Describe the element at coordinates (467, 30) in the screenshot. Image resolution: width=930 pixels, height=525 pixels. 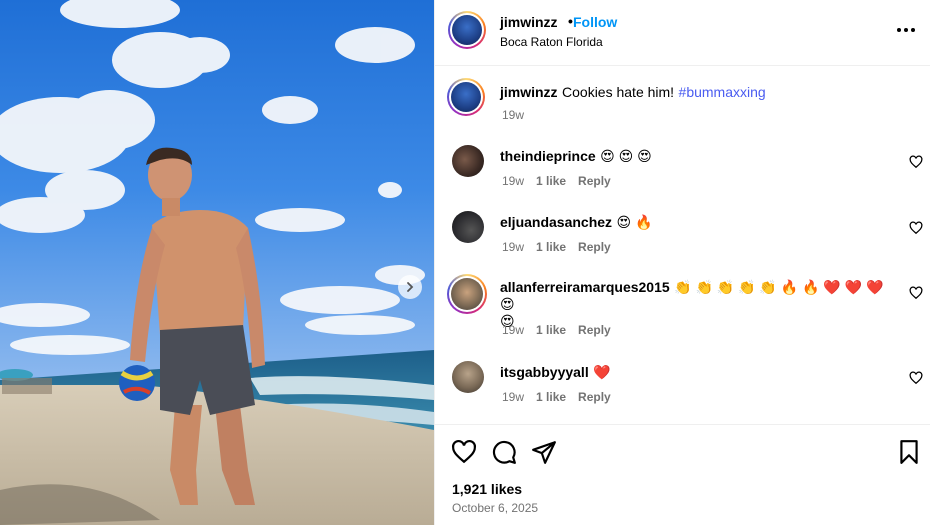
I see `author-avatar` at that location.